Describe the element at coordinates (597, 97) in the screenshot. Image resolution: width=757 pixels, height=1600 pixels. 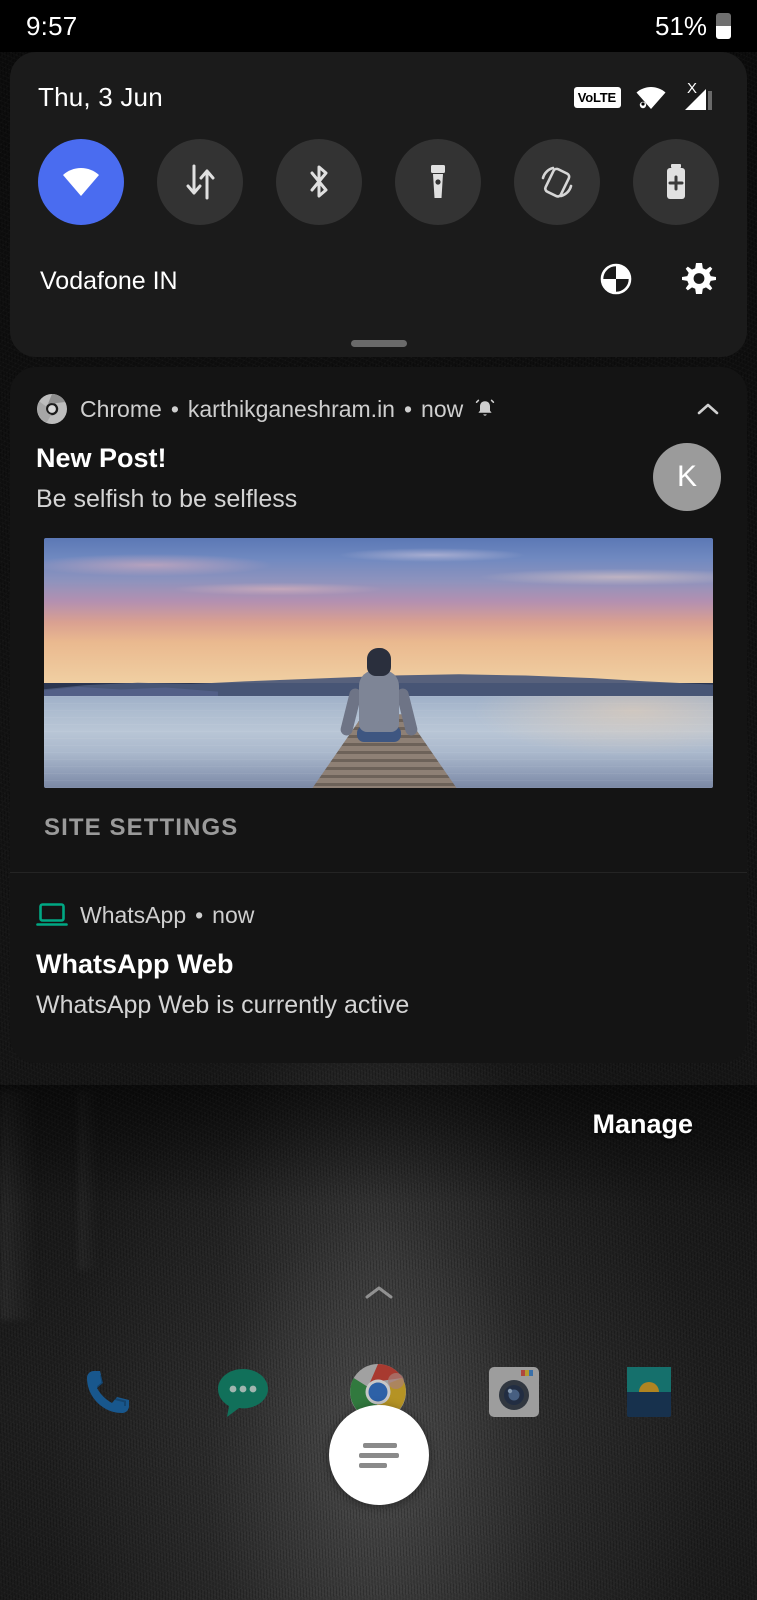
I see `volte-badge: VoLTE` at that location.